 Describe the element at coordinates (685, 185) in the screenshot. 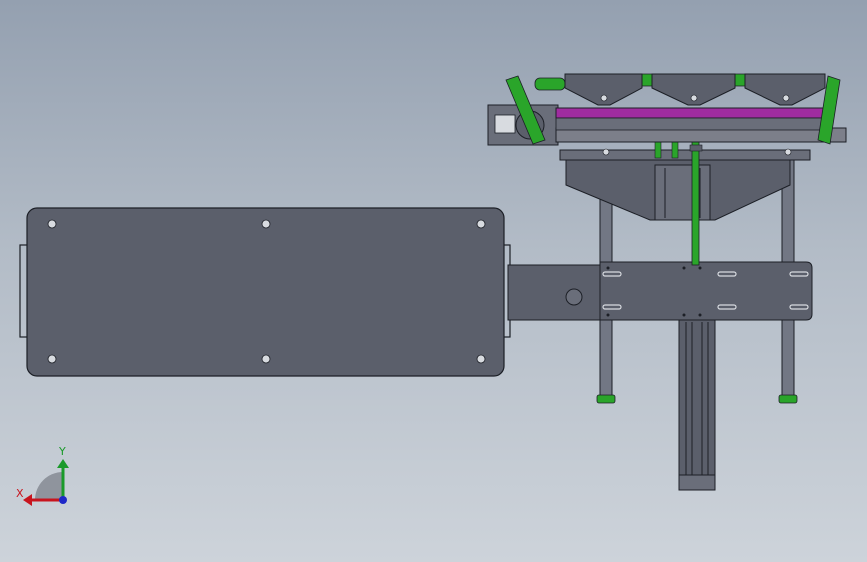

I see `funnel-housing` at that location.